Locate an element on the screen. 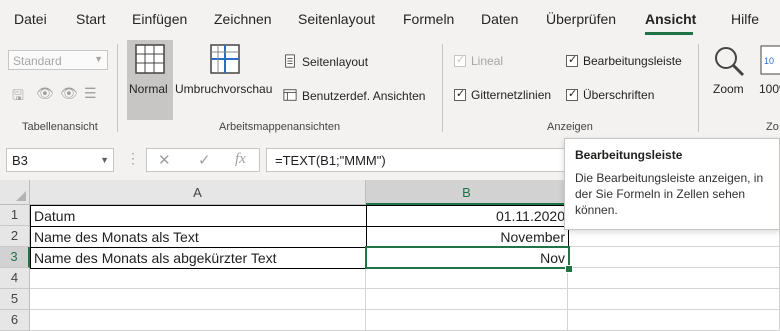 This screenshot has height=331, width=780. zoom-label: Zoom is located at coordinates (728, 89).